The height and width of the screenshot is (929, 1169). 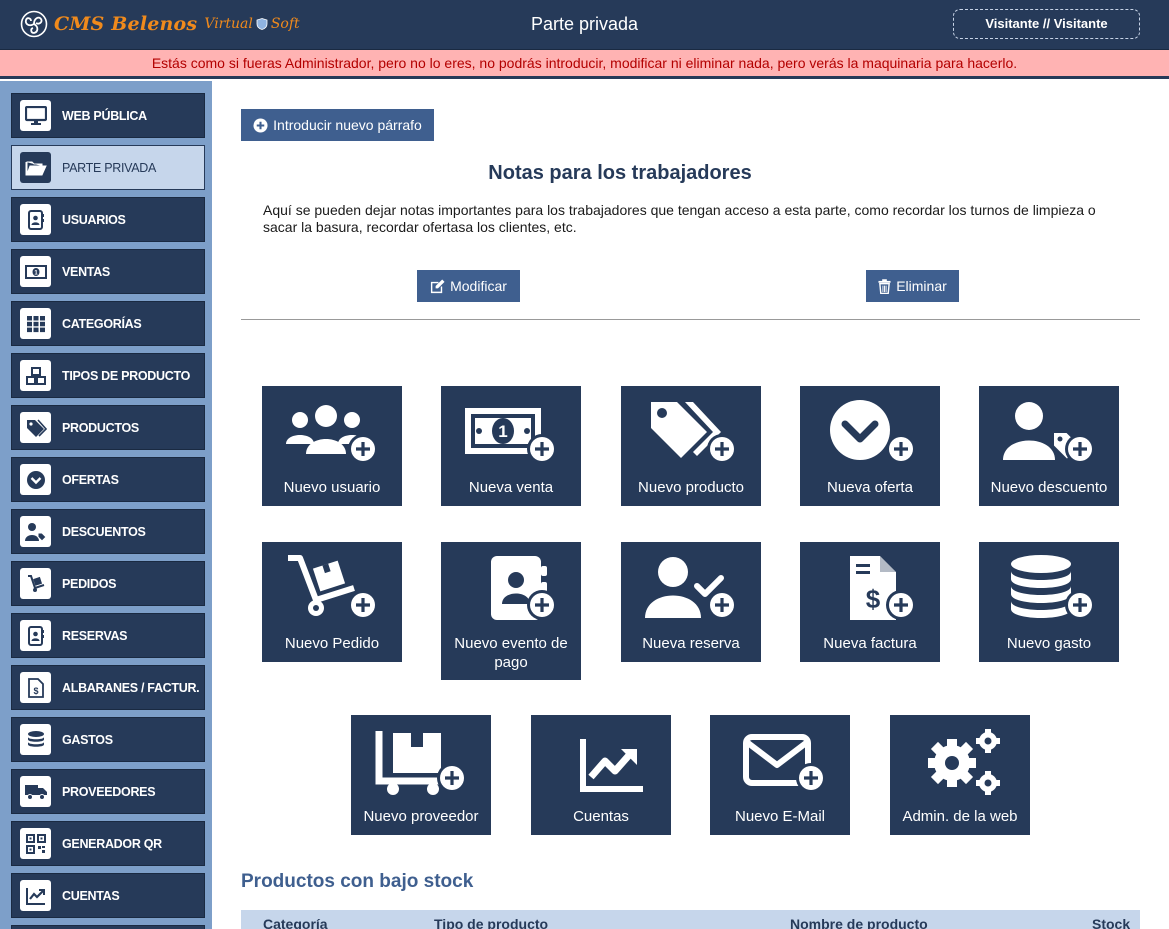 I want to click on tile-label: Admin. de la web, so click(x=960, y=816).